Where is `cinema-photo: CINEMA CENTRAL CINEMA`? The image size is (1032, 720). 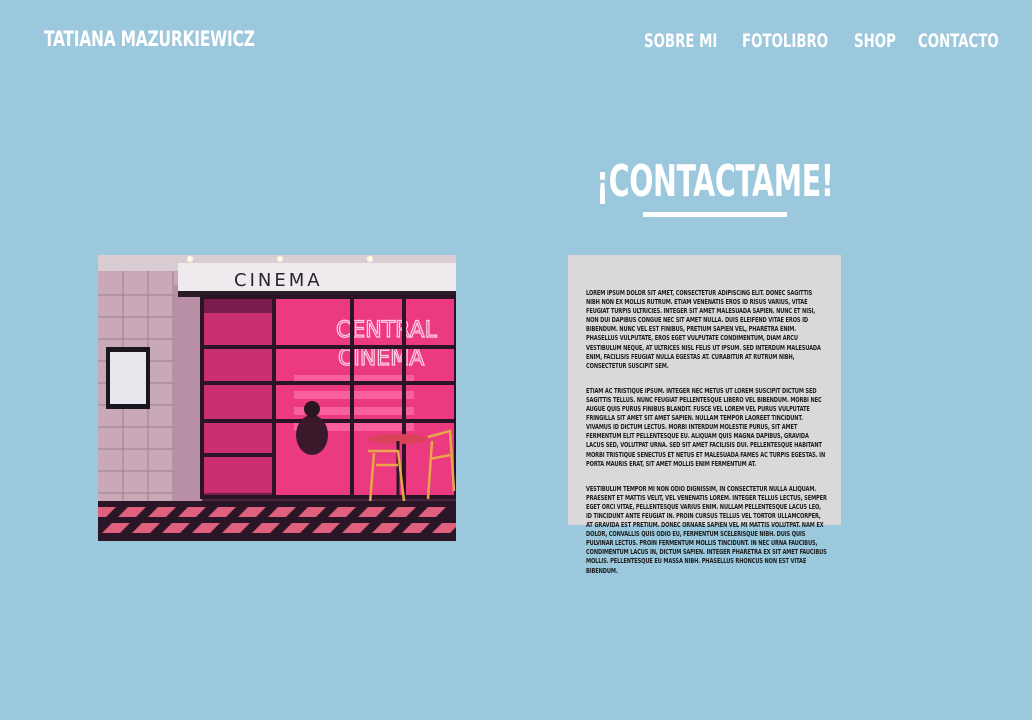 cinema-photo: CINEMA CENTRAL CINEMA is located at coordinates (277, 398).